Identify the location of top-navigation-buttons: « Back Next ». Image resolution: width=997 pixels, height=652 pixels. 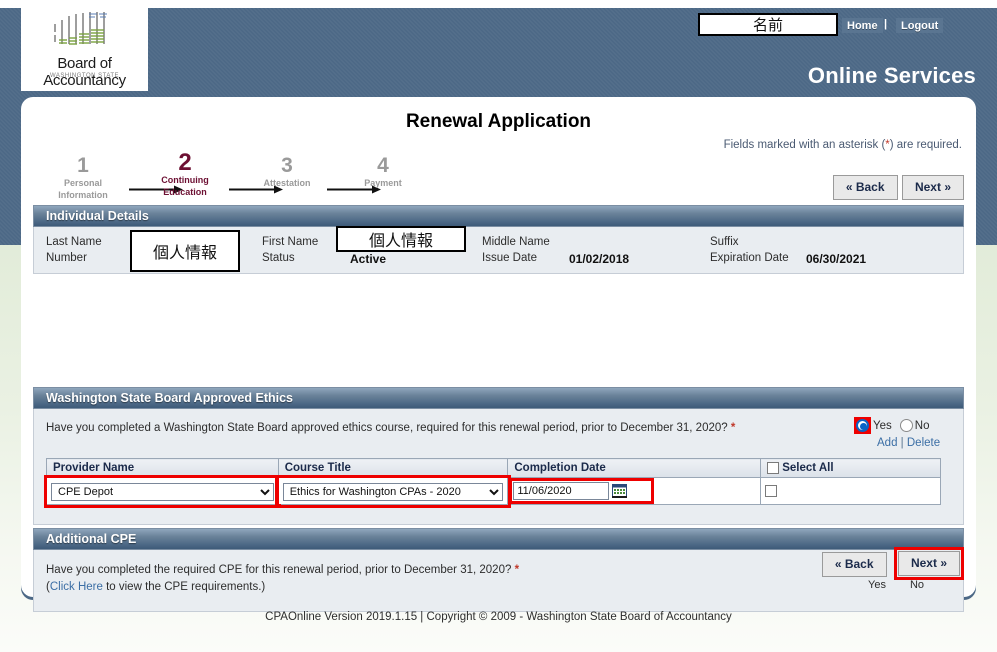
(898, 187).